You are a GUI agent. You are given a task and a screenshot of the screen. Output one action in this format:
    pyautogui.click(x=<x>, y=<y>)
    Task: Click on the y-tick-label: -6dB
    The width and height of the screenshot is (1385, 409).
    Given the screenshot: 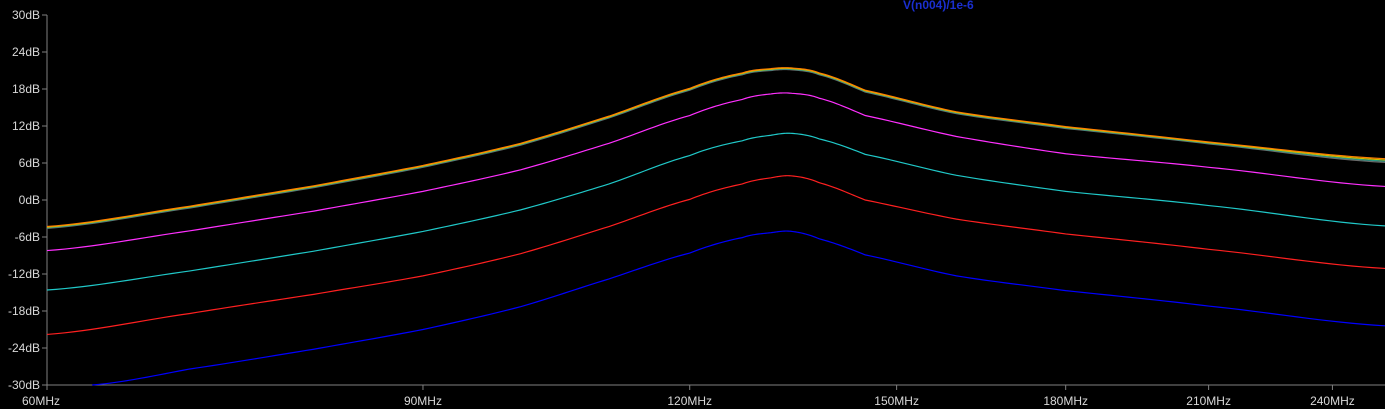 What is the action you would take?
    pyautogui.click(x=27, y=237)
    